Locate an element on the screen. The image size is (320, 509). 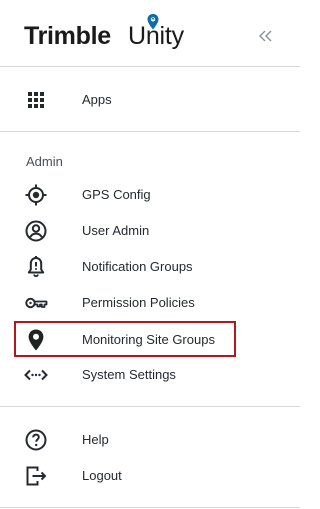
nav-item-notification-groups: Notification Groups is located at coordinates (125, 267).